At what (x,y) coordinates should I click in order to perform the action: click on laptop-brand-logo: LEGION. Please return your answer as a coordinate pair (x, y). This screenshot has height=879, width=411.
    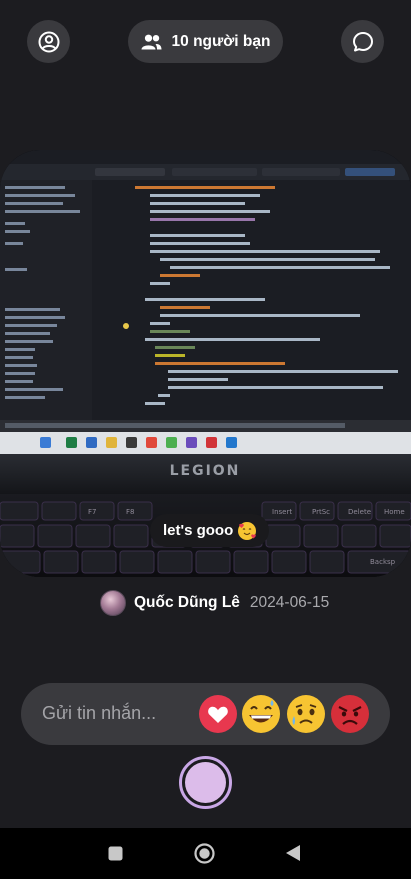
    Looking at the image, I should click on (205, 471).